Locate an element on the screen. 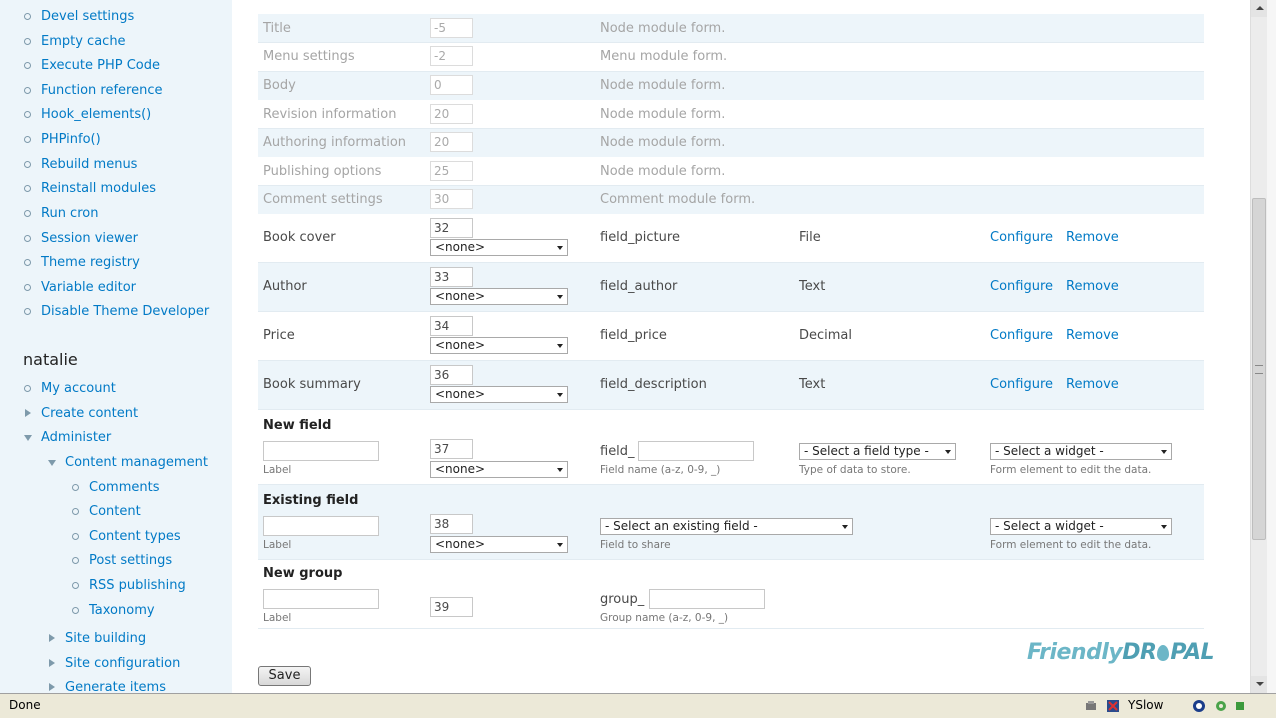  field-description: Menu module form. is located at coordinates (664, 56).